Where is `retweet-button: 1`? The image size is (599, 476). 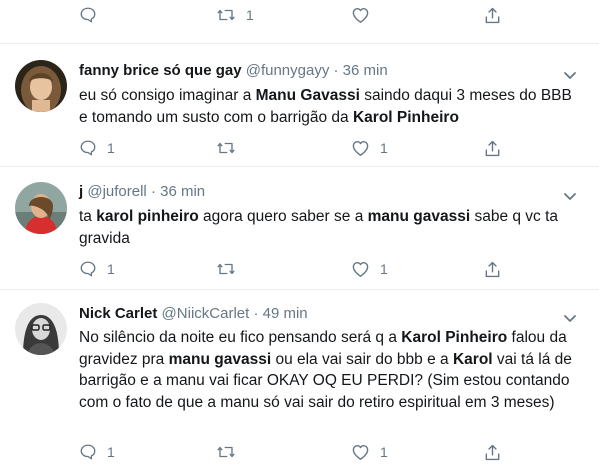 retweet-button: 1 is located at coordinates (235, 15).